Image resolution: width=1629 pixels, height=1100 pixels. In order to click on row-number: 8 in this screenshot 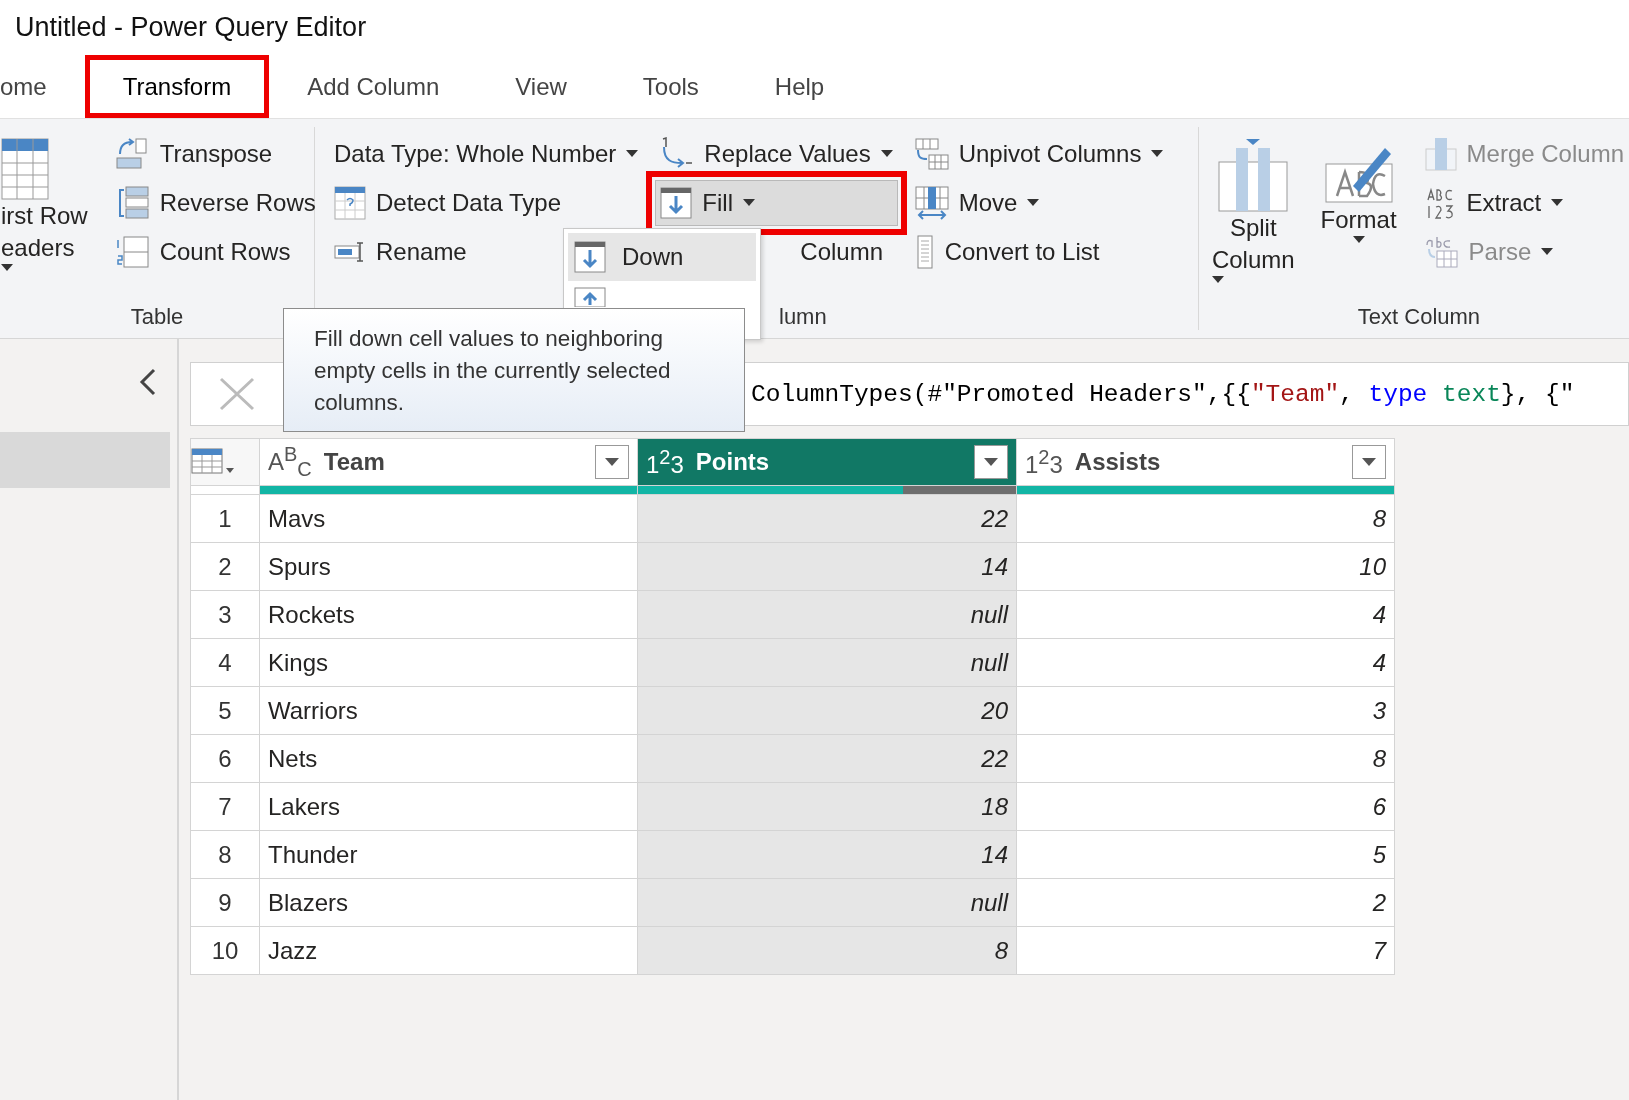, I will do `click(225, 854)`.